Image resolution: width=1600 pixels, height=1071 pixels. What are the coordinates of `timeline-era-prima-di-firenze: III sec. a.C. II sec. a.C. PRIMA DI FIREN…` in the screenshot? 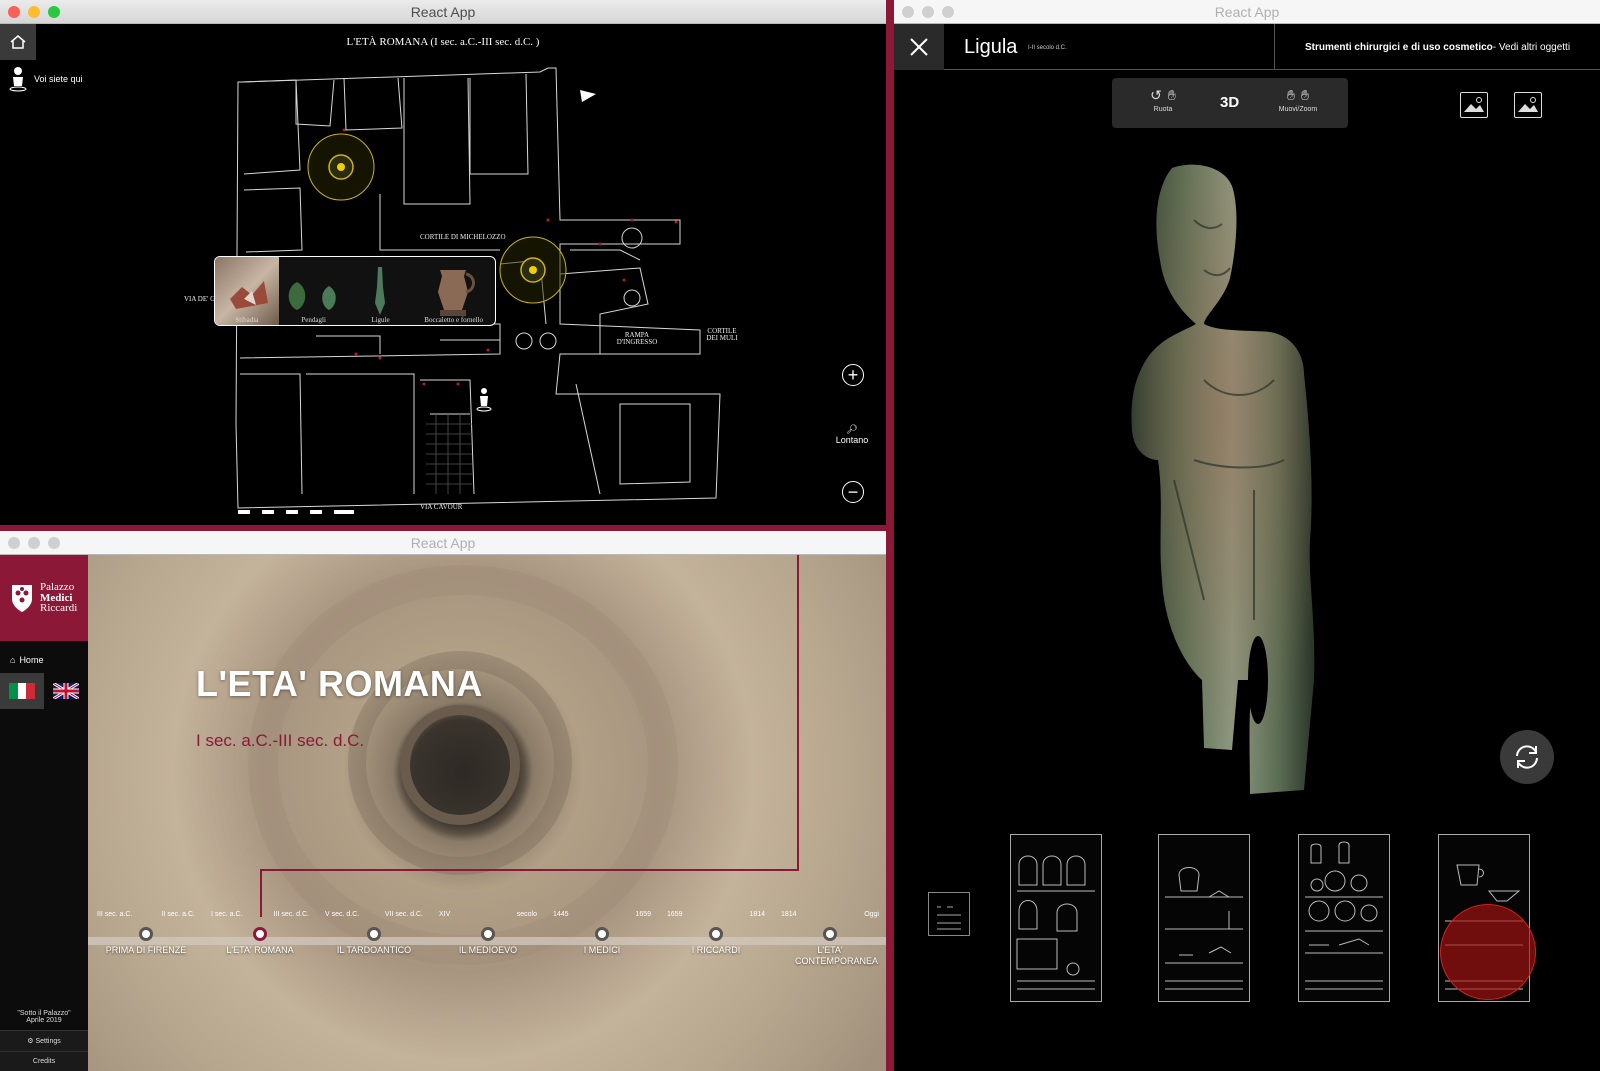 It's located at (146, 933).